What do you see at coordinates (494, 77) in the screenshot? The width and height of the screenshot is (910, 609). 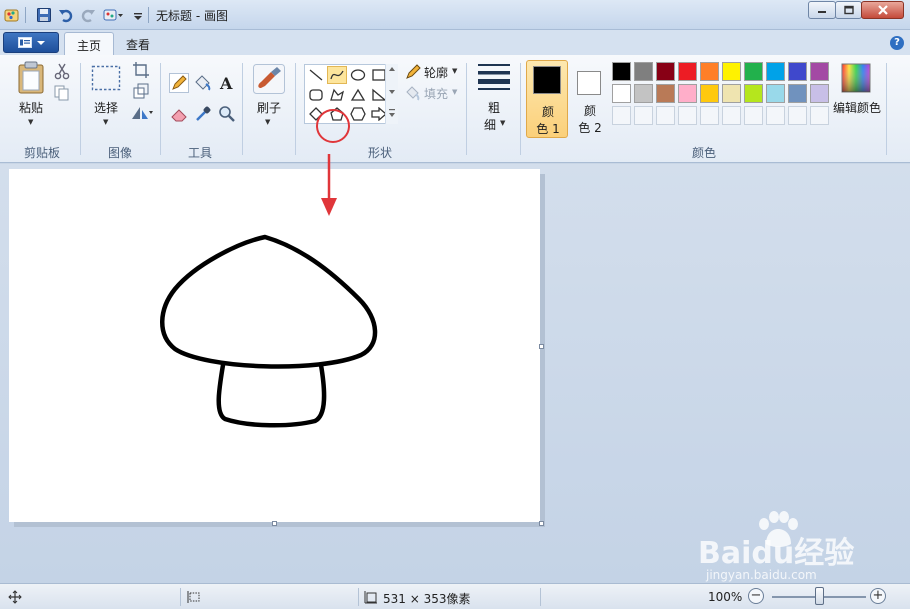 I see `size-icon` at bounding box center [494, 77].